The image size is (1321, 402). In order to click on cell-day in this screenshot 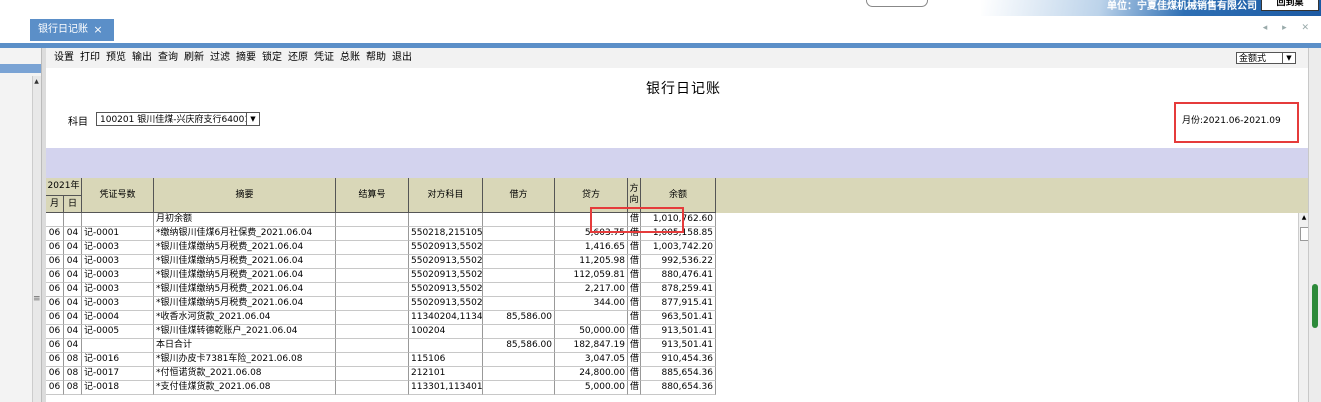, I will do `click(73, 220)`.